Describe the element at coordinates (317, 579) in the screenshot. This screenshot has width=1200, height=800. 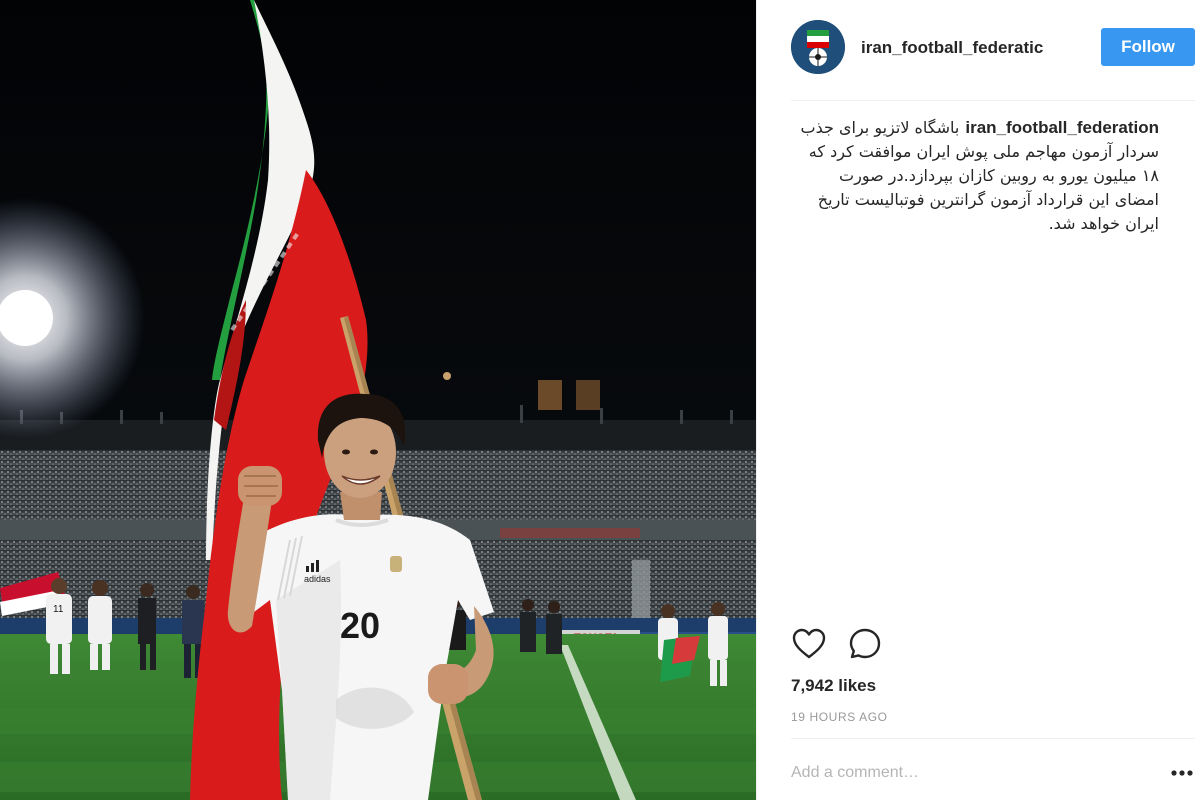
I see `kit-brand: adidas` at that location.